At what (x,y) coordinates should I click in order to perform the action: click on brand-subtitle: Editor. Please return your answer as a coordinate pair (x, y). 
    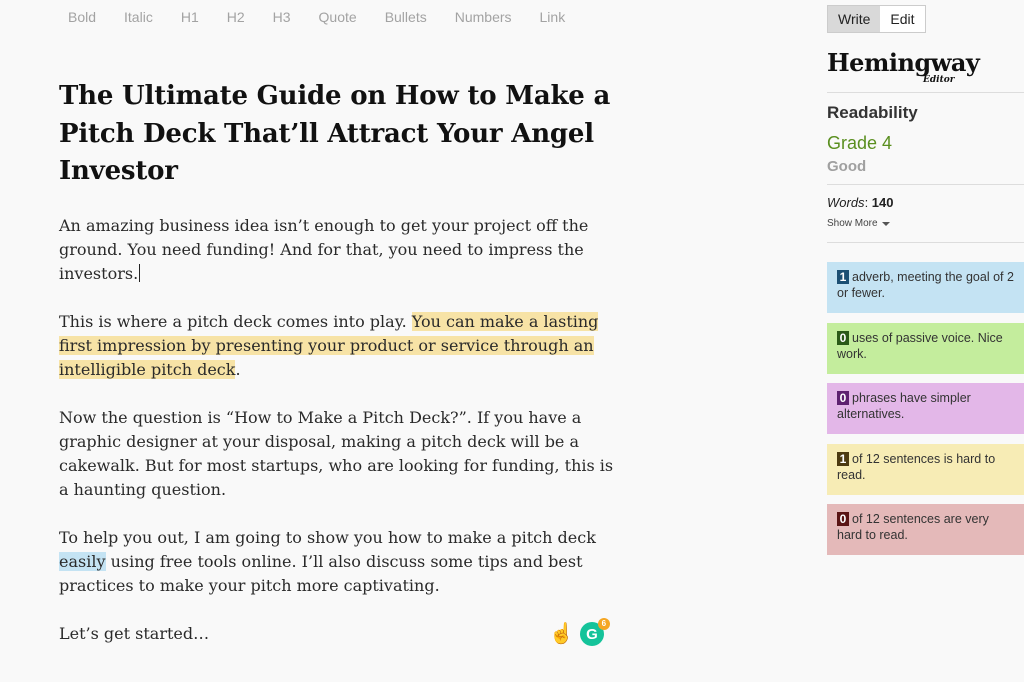
    Looking at the image, I should click on (939, 80).